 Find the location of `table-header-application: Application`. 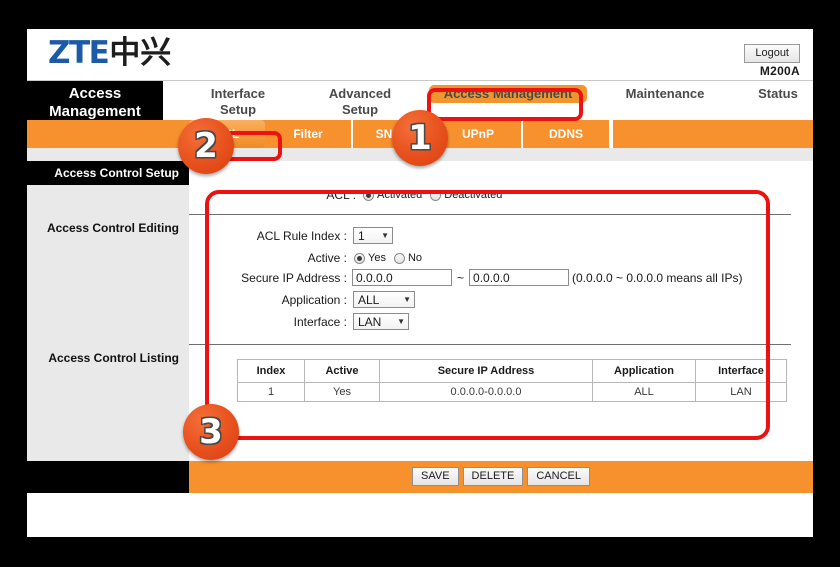

table-header-application: Application is located at coordinates (644, 371).